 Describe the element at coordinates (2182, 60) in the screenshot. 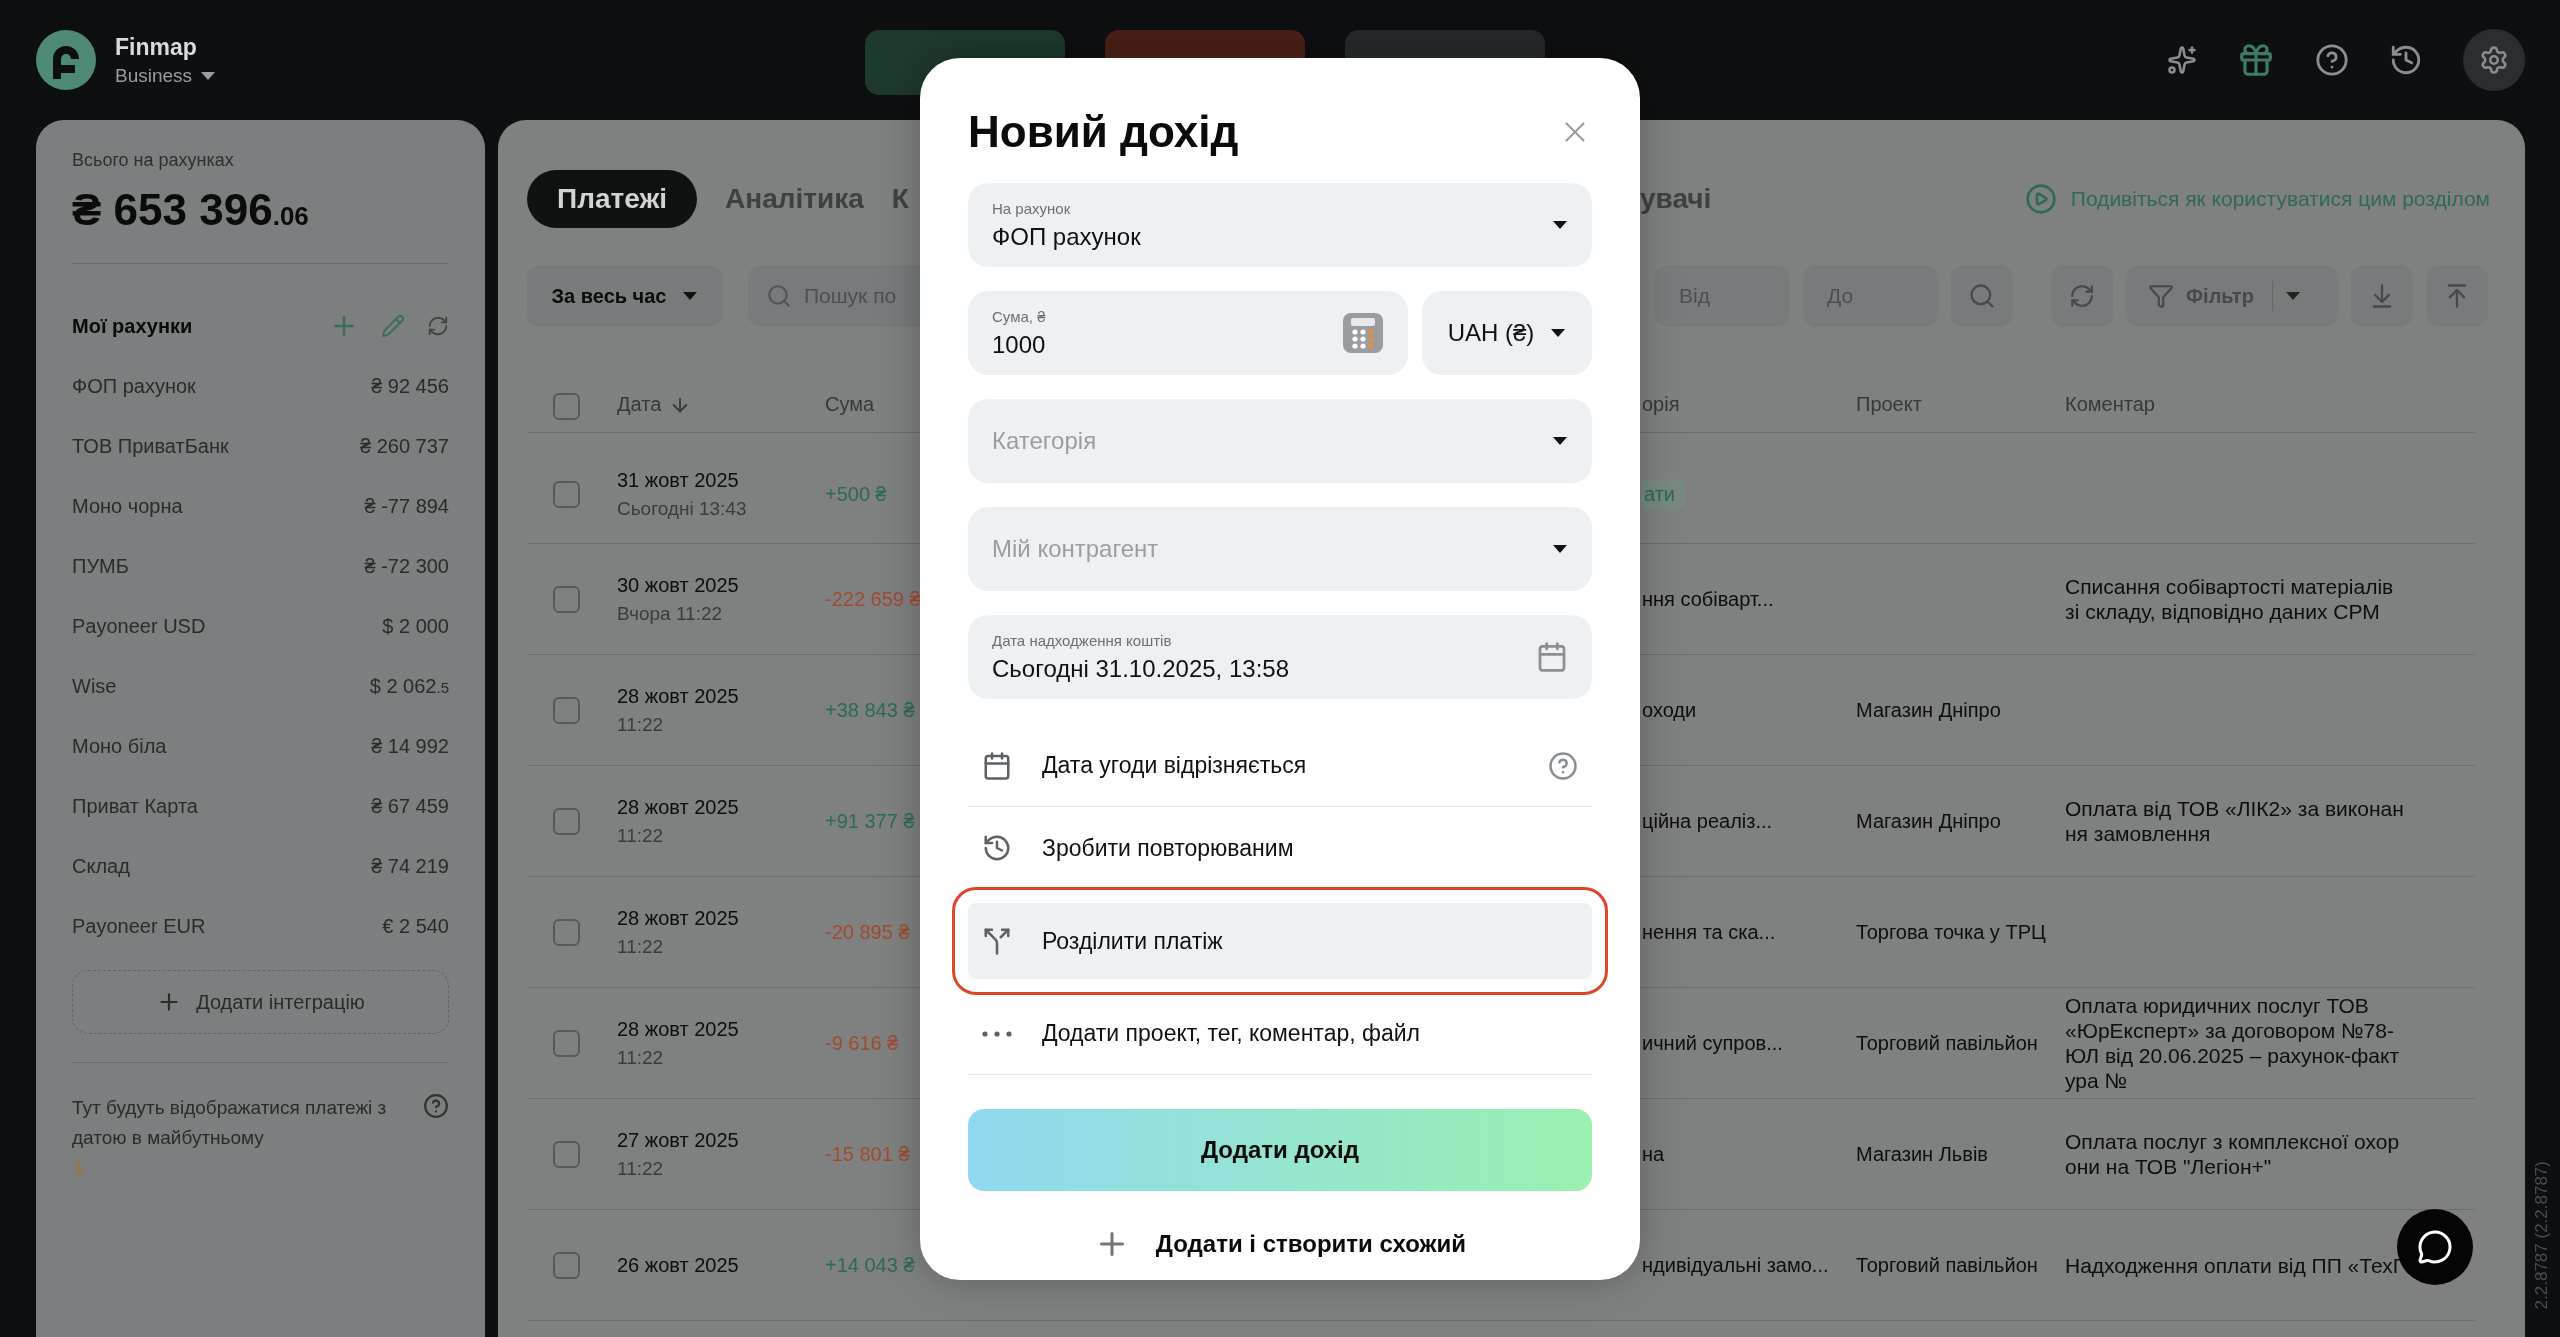

I see `sparkles-icon` at that location.